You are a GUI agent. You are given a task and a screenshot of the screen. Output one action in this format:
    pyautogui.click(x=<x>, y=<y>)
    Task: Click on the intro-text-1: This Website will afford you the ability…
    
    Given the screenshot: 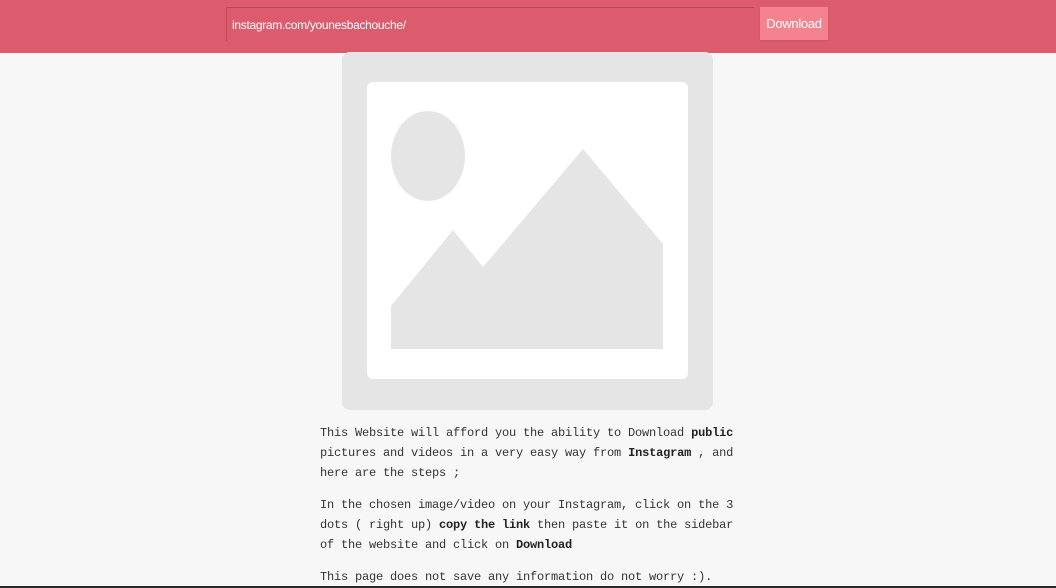 What is the action you would take?
    pyautogui.click(x=506, y=433)
    